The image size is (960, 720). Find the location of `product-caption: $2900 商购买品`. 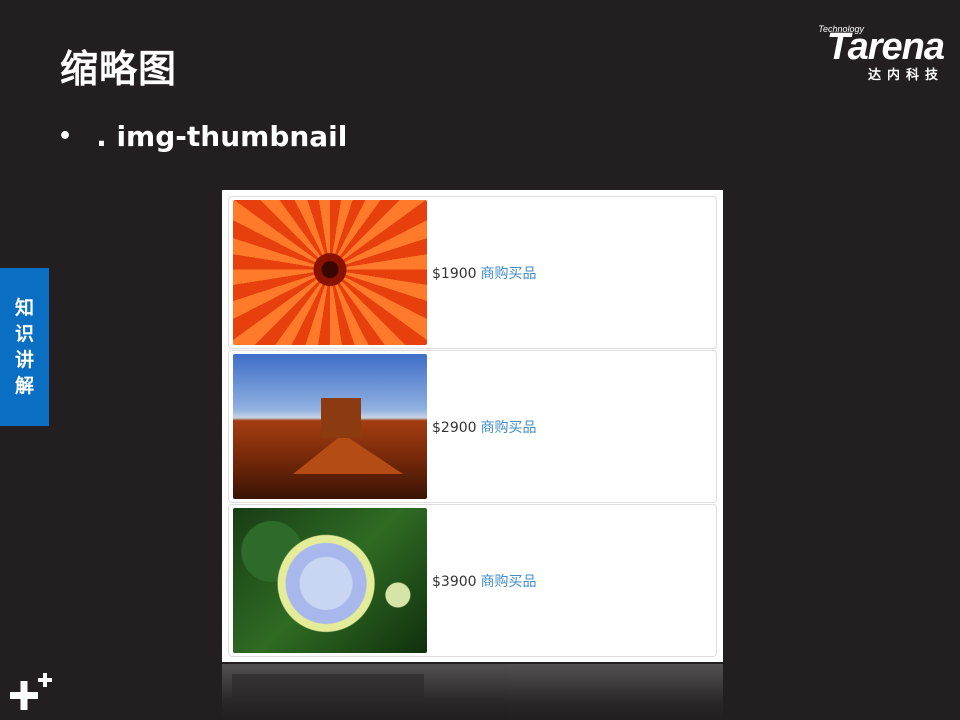

product-caption: $2900 商购买品 is located at coordinates (484, 427).